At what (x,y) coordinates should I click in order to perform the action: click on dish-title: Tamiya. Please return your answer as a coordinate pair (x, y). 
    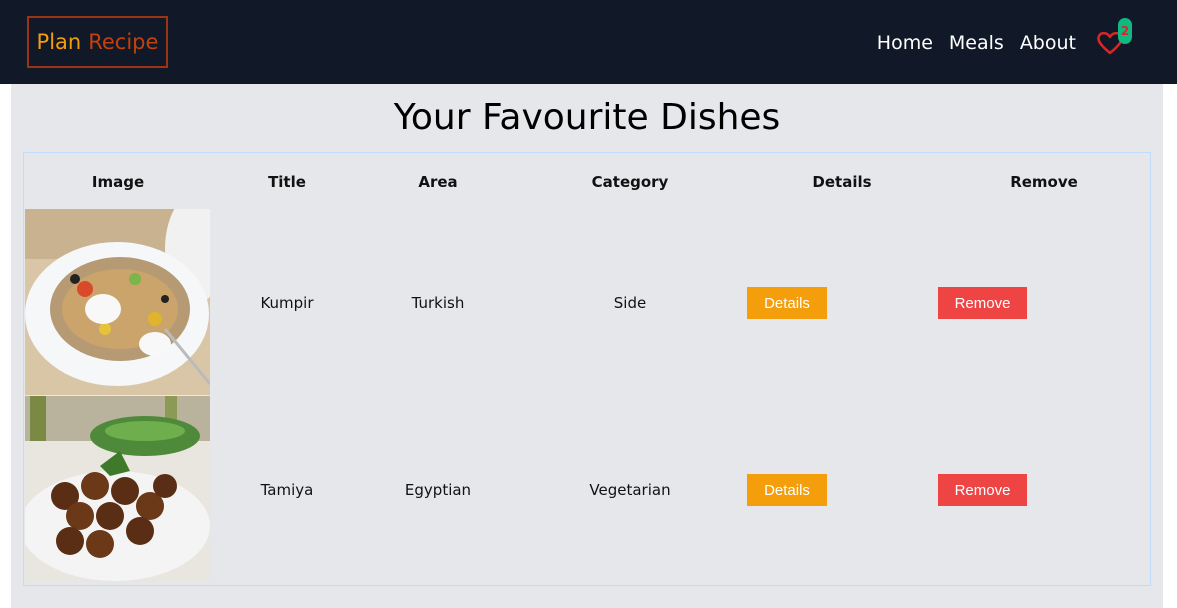
    Looking at the image, I should click on (287, 490).